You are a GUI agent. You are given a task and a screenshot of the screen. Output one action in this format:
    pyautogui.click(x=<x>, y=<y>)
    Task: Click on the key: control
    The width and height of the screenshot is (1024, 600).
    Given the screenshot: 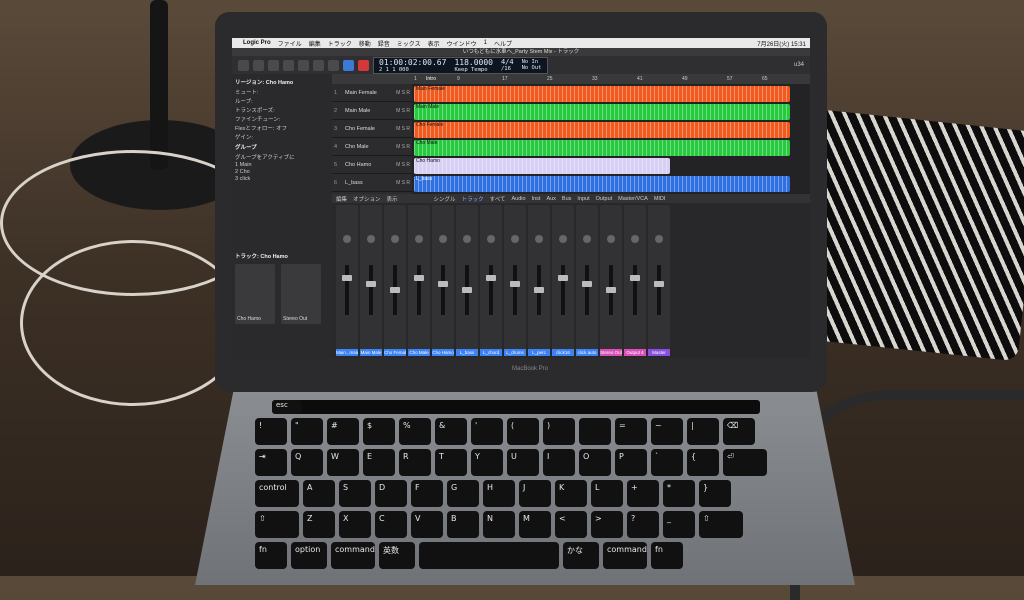 What is the action you would take?
    pyautogui.click(x=277, y=493)
    